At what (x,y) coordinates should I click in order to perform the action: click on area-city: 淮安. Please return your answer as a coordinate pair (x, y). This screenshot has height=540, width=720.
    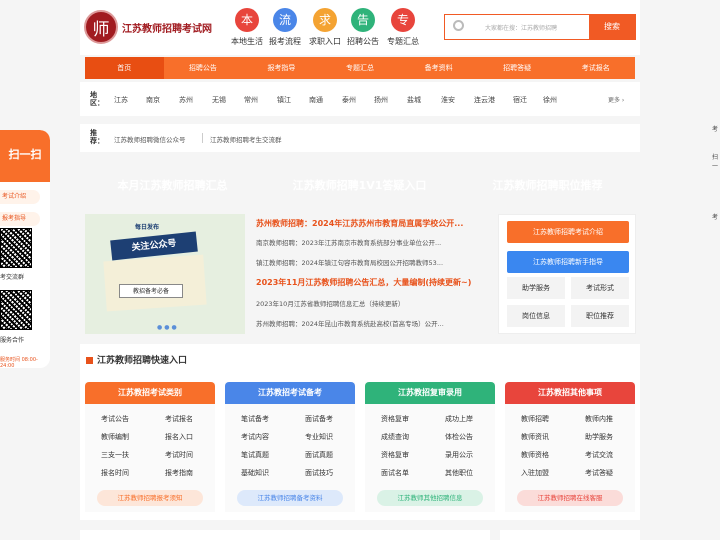
    Looking at the image, I should click on (448, 100).